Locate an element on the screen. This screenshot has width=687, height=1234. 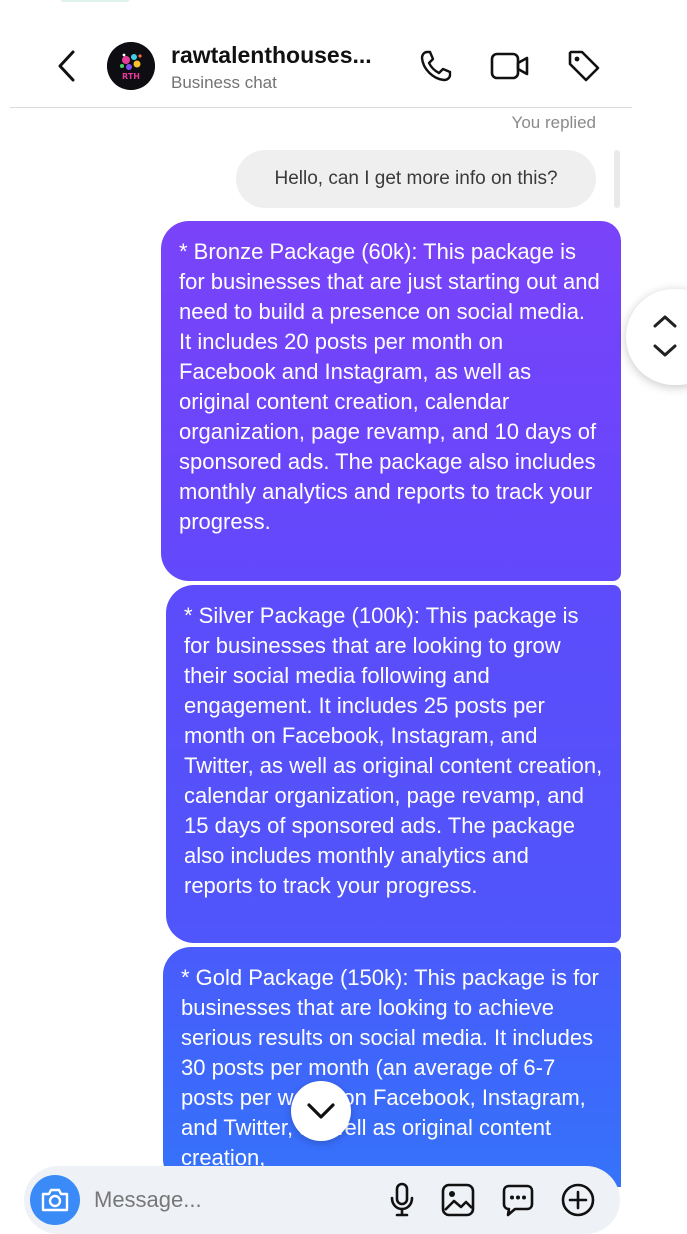
chat-header: RTH rawtalenthouses... Business chat is located at coordinates (343, 54).